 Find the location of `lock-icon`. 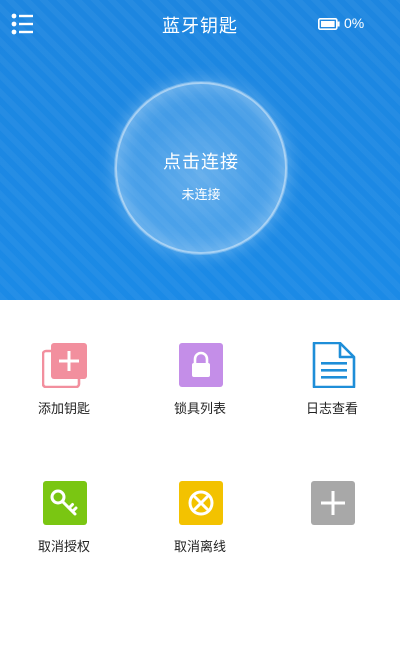

lock-icon is located at coordinates (201, 365).